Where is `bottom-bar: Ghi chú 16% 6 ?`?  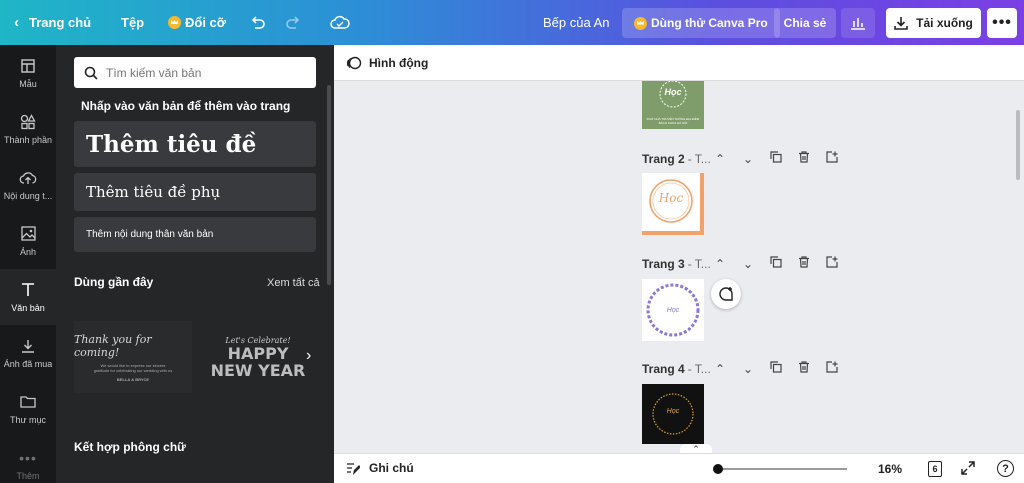 bottom-bar: Ghi chú 16% 6 ? is located at coordinates (679, 468).